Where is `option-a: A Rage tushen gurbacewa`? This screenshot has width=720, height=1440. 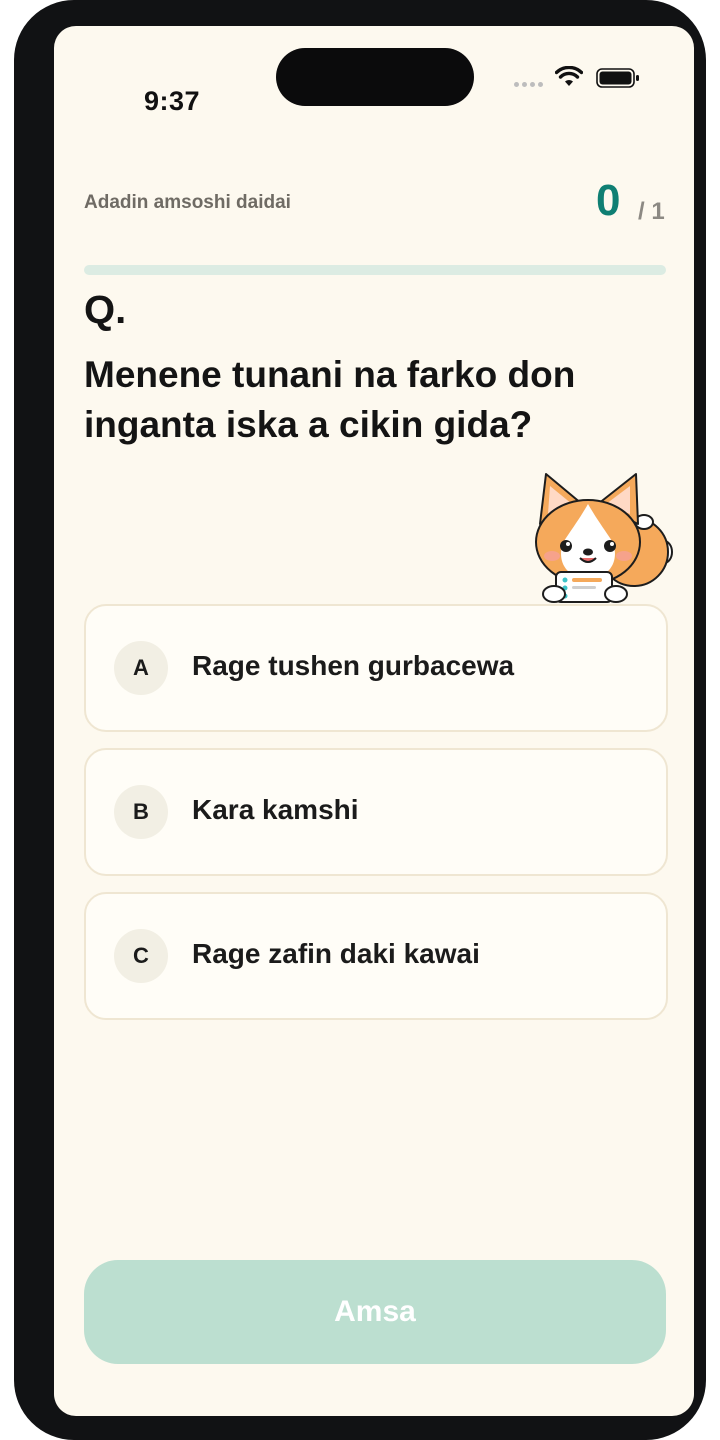 option-a: A Rage tushen gurbacewa is located at coordinates (376, 668).